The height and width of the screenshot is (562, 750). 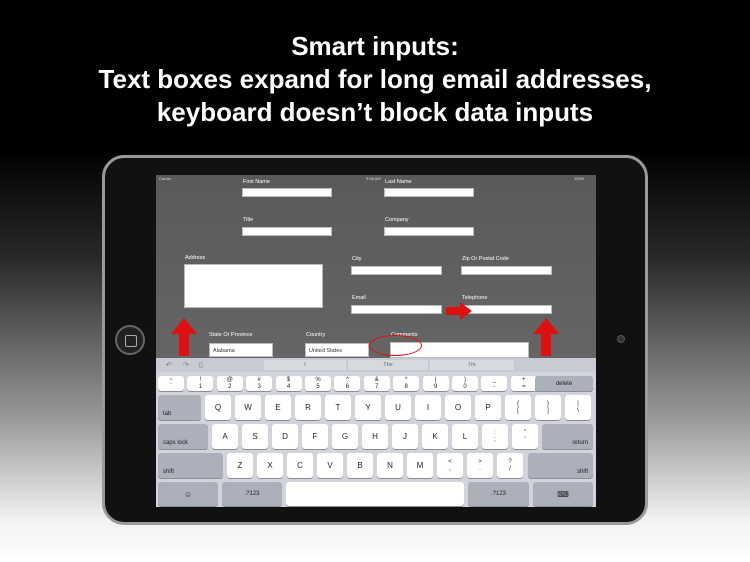 What do you see at coordinates (428, 407) in the screenshot?
I see `key-i: I` at bounding box center [428, 407].